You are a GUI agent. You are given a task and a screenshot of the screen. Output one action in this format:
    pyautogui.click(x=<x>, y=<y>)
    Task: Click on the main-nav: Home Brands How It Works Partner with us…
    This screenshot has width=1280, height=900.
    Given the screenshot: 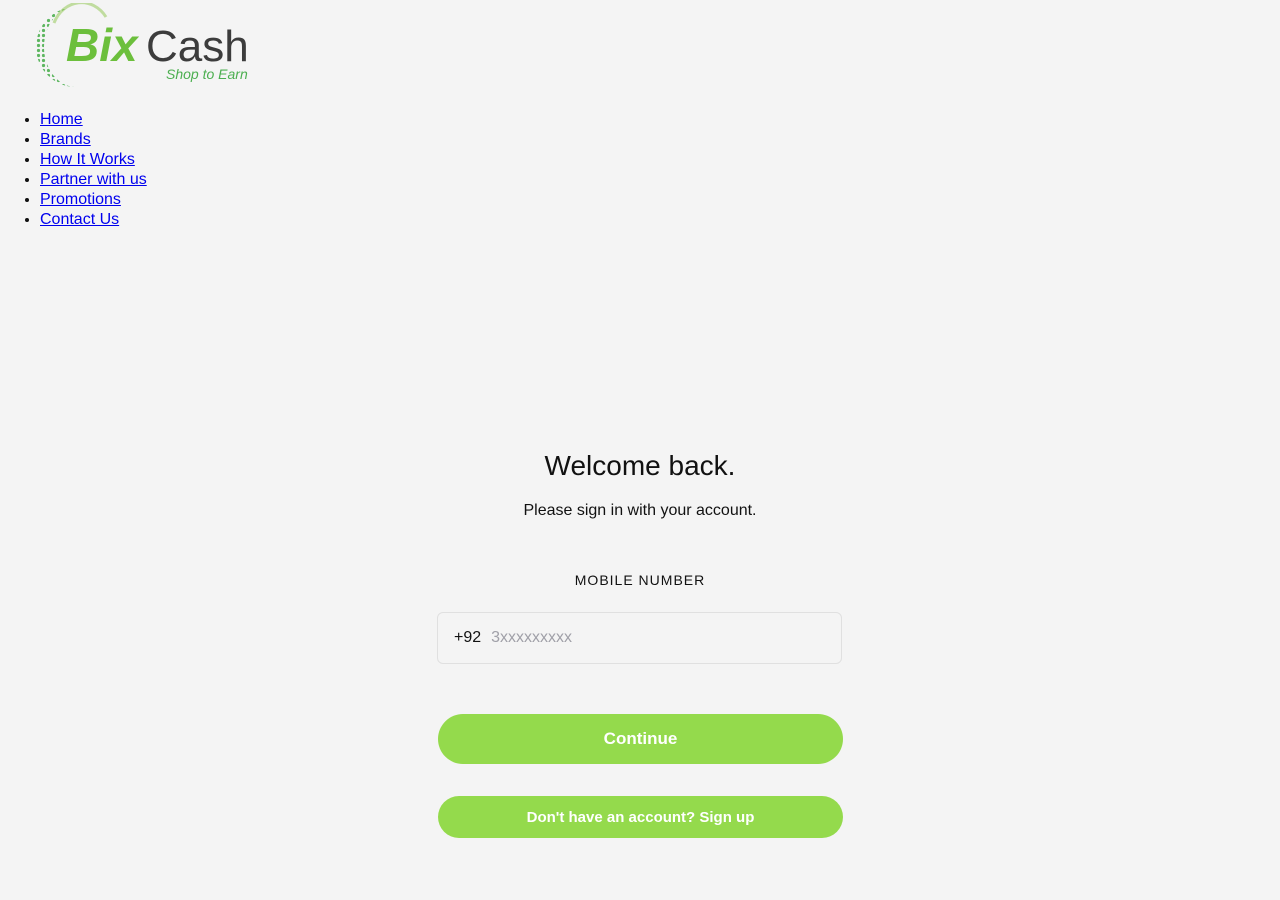 What is the action you would take?
    pyautogui.click(x=73, y=170)
    